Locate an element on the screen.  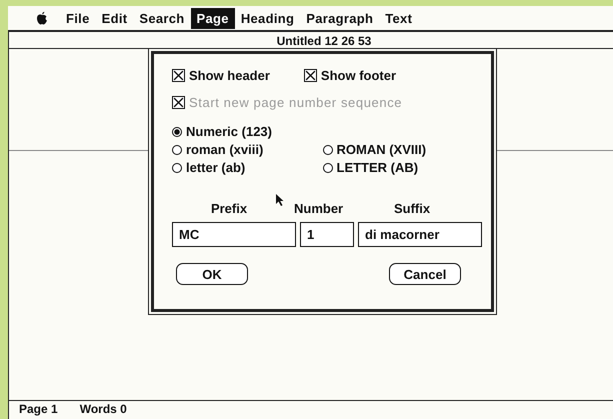
radio-label: LETTER (AB) is located at coordinates (377, 167).